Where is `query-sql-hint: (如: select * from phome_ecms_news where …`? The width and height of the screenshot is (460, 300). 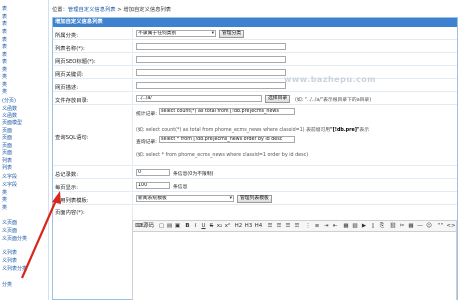 query-sql-hint: (如: select * from phome_ecms_news where … is located at coordinates (222, 155).